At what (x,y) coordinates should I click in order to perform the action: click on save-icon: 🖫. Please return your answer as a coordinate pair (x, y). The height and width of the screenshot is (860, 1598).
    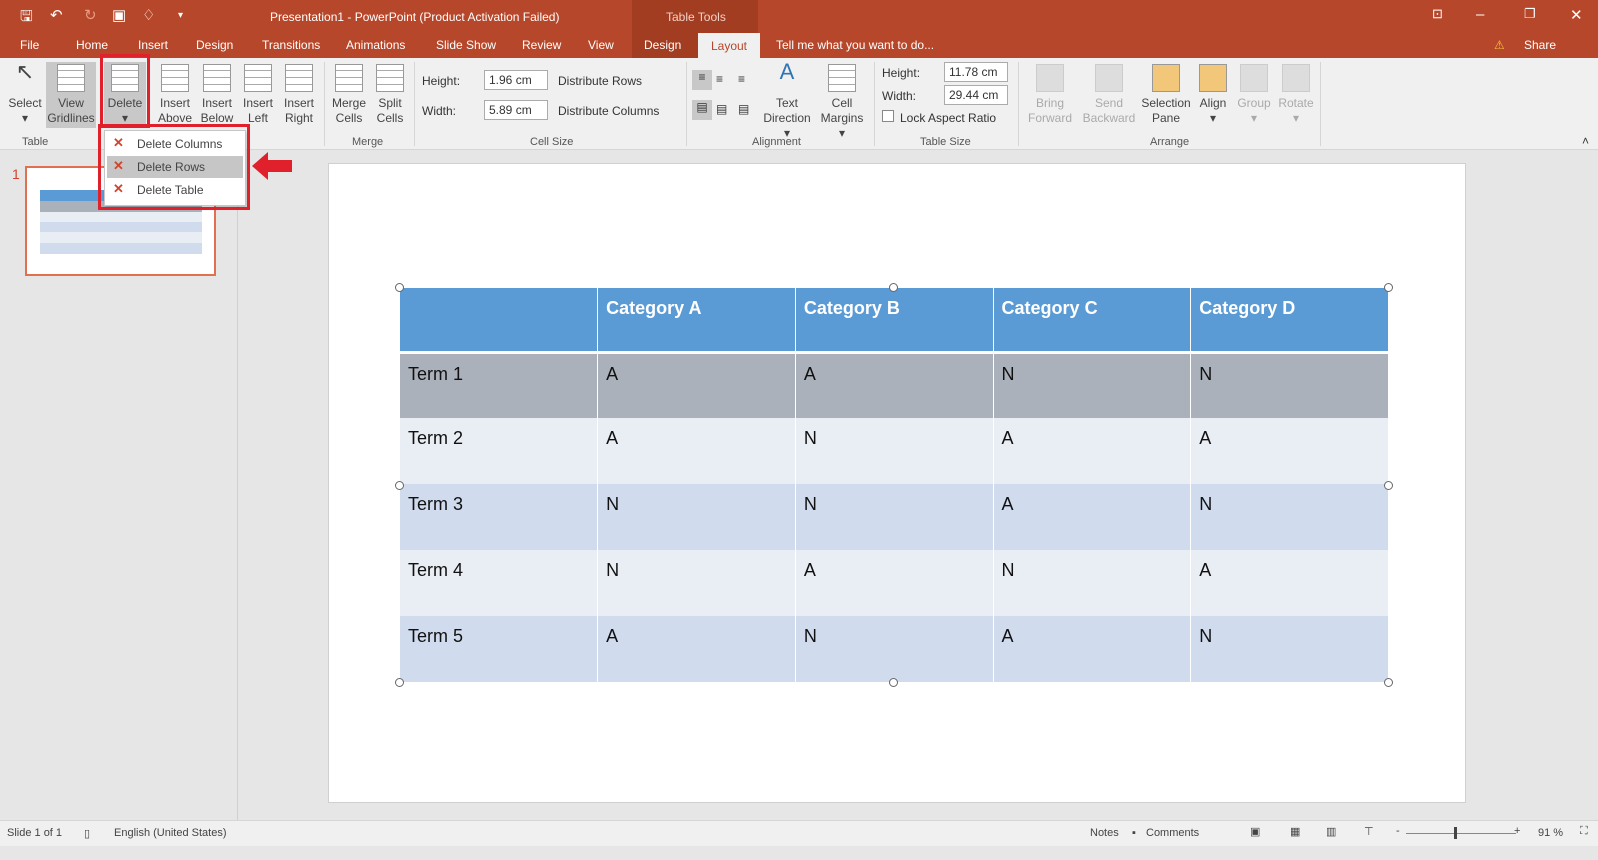
    Looking at the image, I should click on (26, 18).